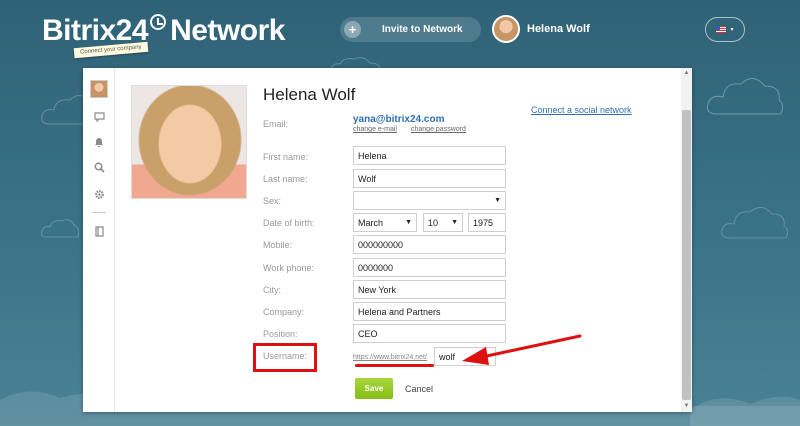 This screenshot has height=426, width=800. What do you see at coordinates (285, 357) in the screenshot?
I see `highlight-box` at bounding box center [285, 357].